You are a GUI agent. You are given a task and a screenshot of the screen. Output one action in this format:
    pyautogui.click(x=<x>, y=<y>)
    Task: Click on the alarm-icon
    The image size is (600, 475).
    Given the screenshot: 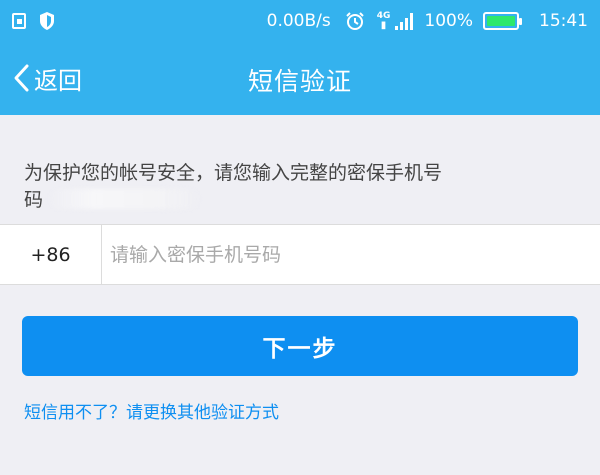 What is the action you would take?
    pyautogui.click(x=355, y=21)
    